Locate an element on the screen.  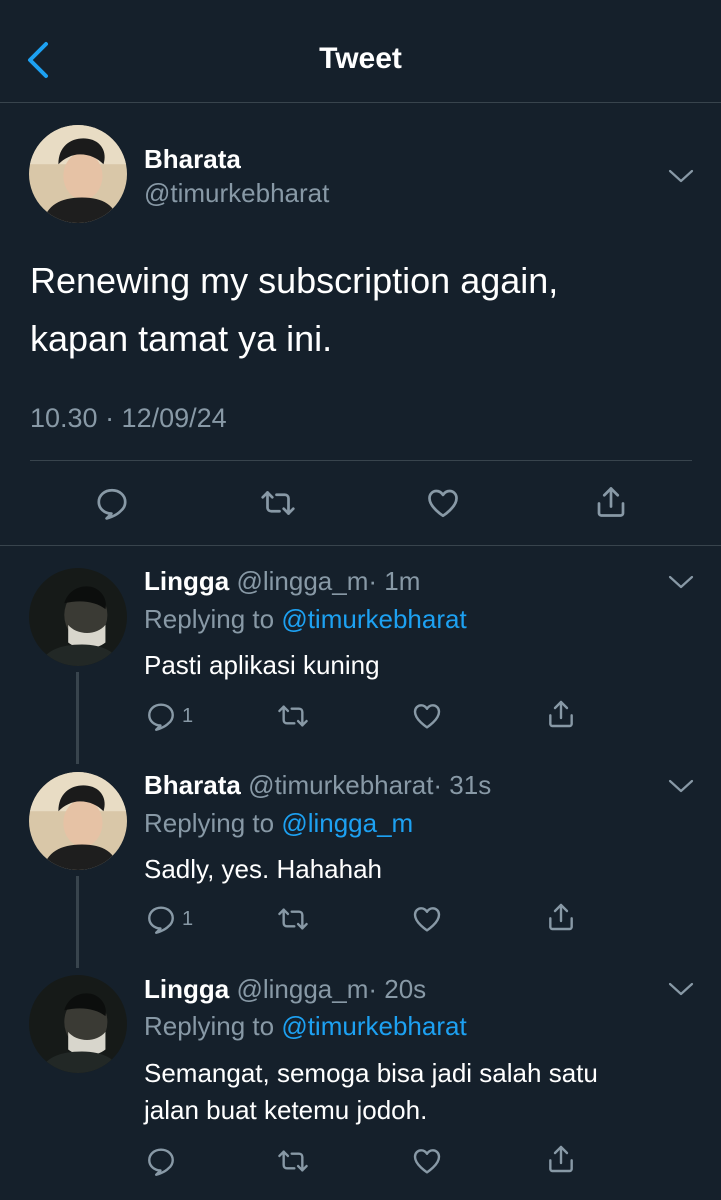
tweet-timestamp: 10.30 · 12/09/24 is located at coordinates (128, 418).